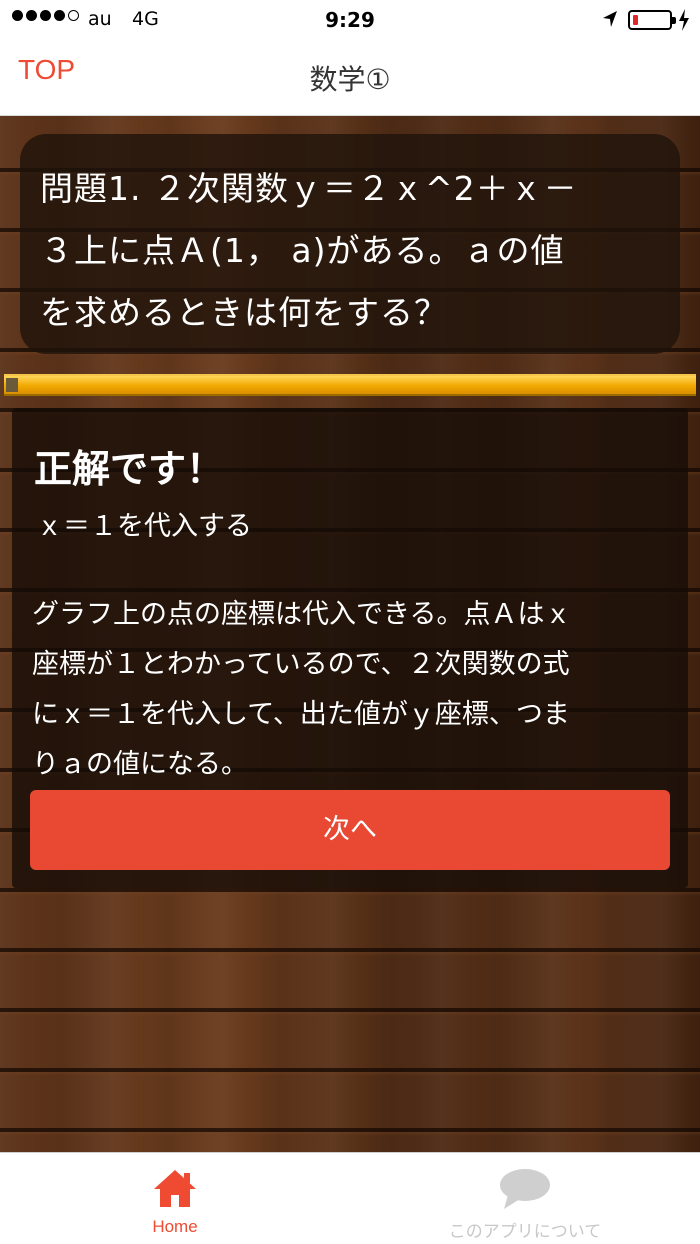  What do you see at coordinates (525, 1232) in the screenshot?
I see `tab-about-label: このアプリについて` at bounding box center [525, 1232].